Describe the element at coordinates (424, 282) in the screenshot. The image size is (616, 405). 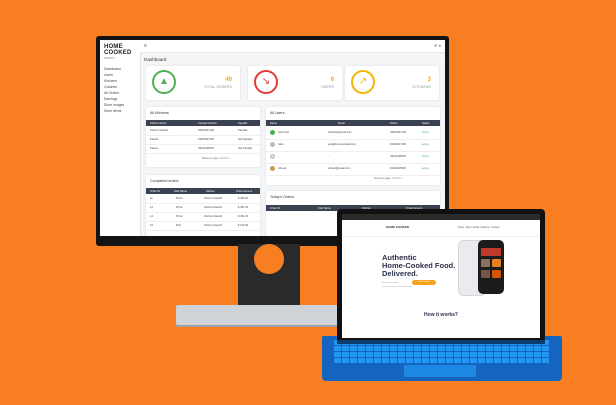
I see `get-started-button: Get Started` at that location.